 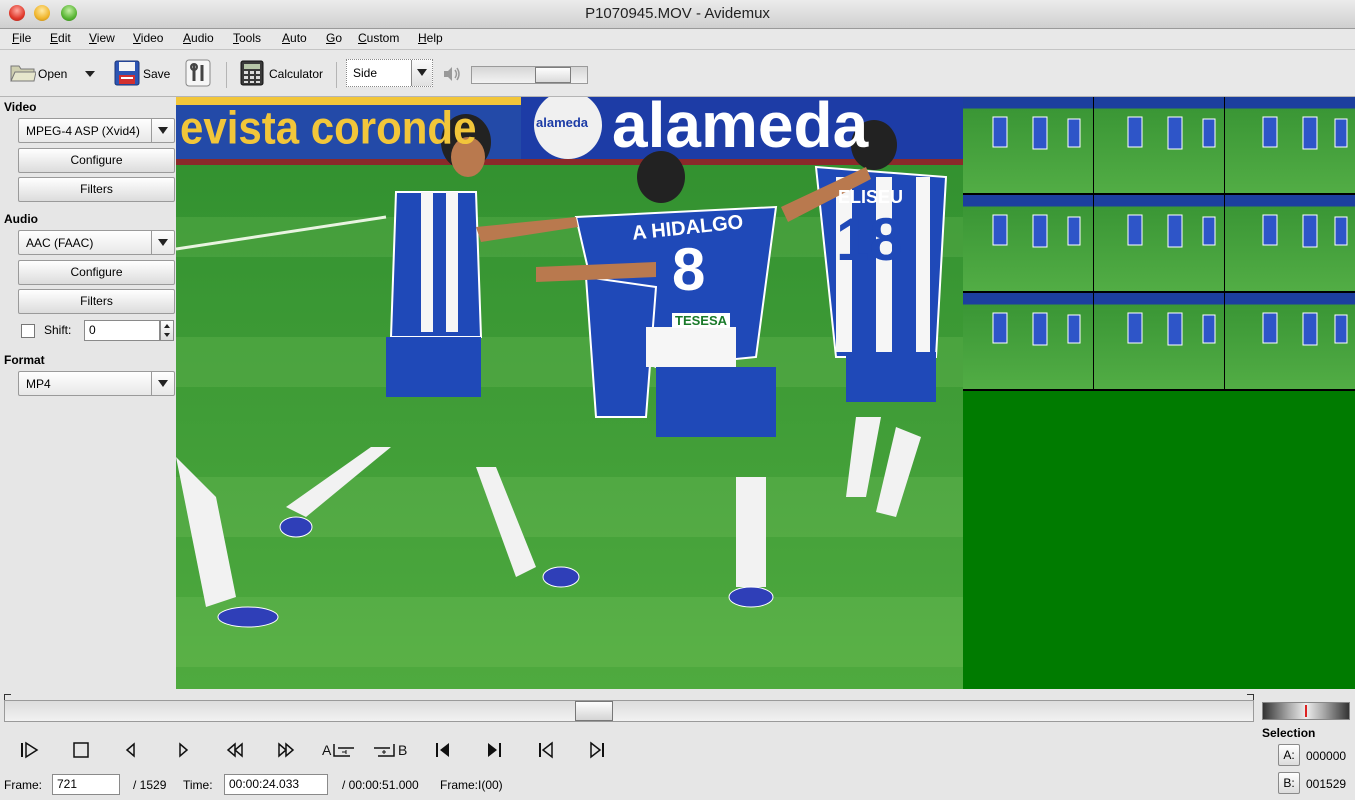 I want to click on thumbnail-grid, so click(x=1159, y=244).